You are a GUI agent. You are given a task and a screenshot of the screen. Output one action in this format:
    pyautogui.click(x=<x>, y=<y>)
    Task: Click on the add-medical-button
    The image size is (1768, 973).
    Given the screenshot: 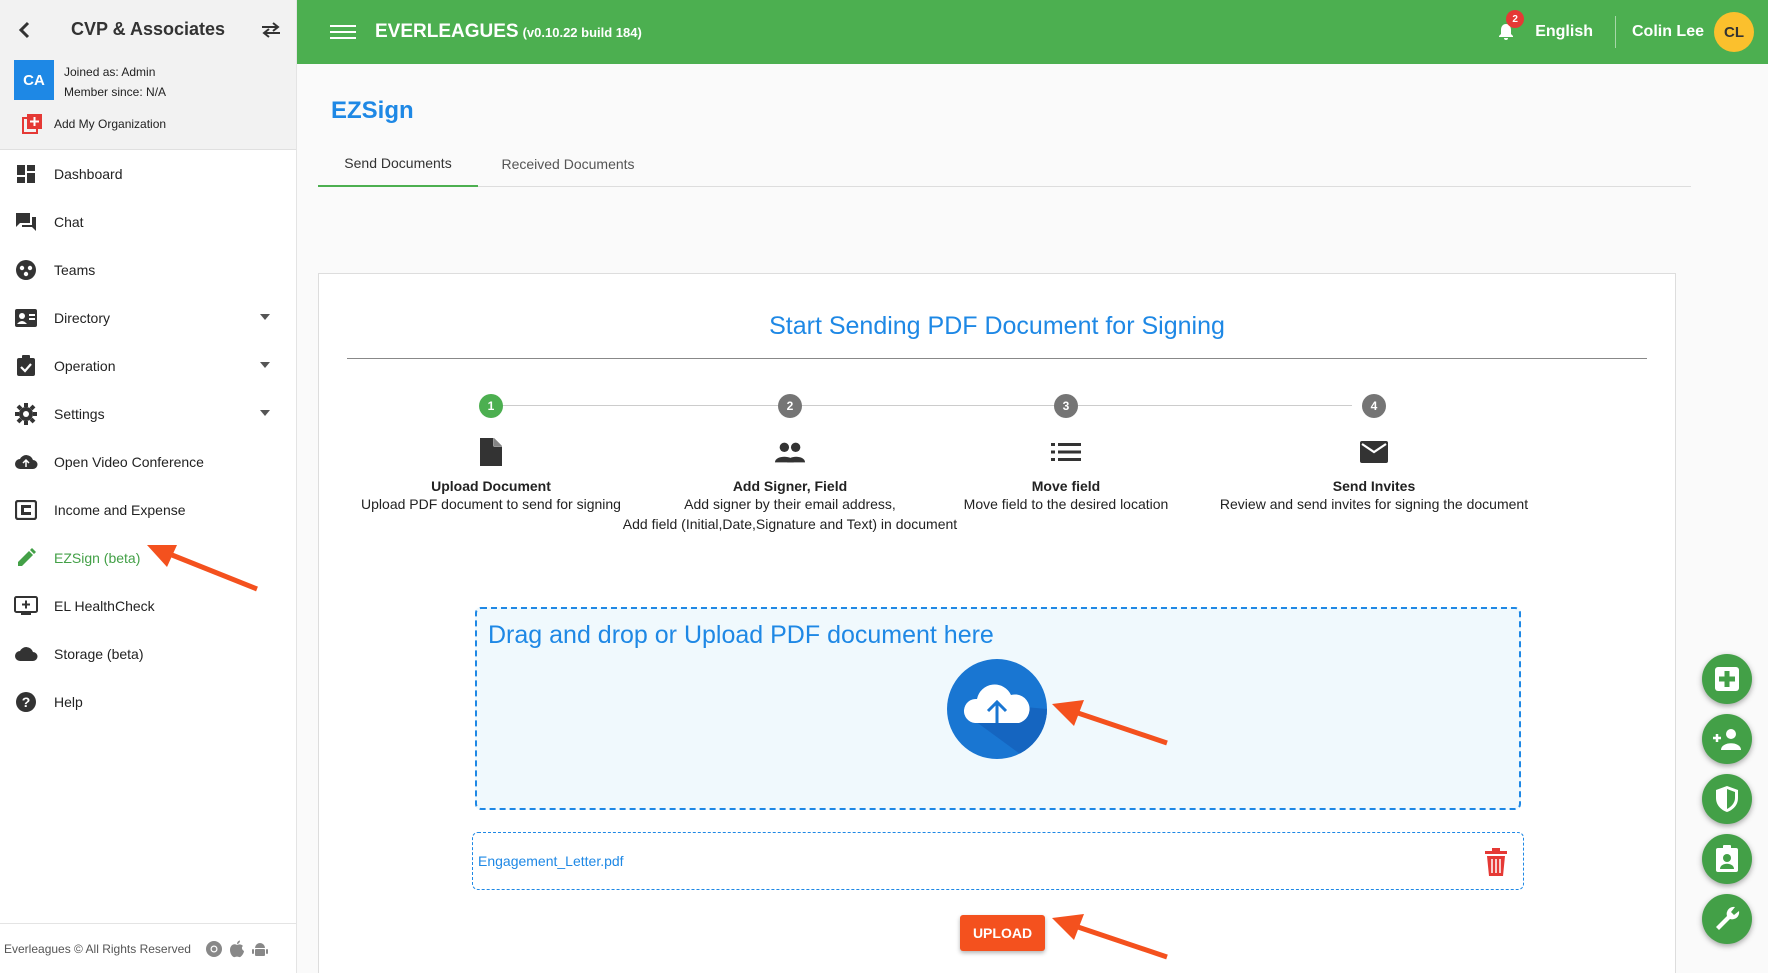 What is the action you would take?
    pyautogui.click(x=1727, y=679)
    